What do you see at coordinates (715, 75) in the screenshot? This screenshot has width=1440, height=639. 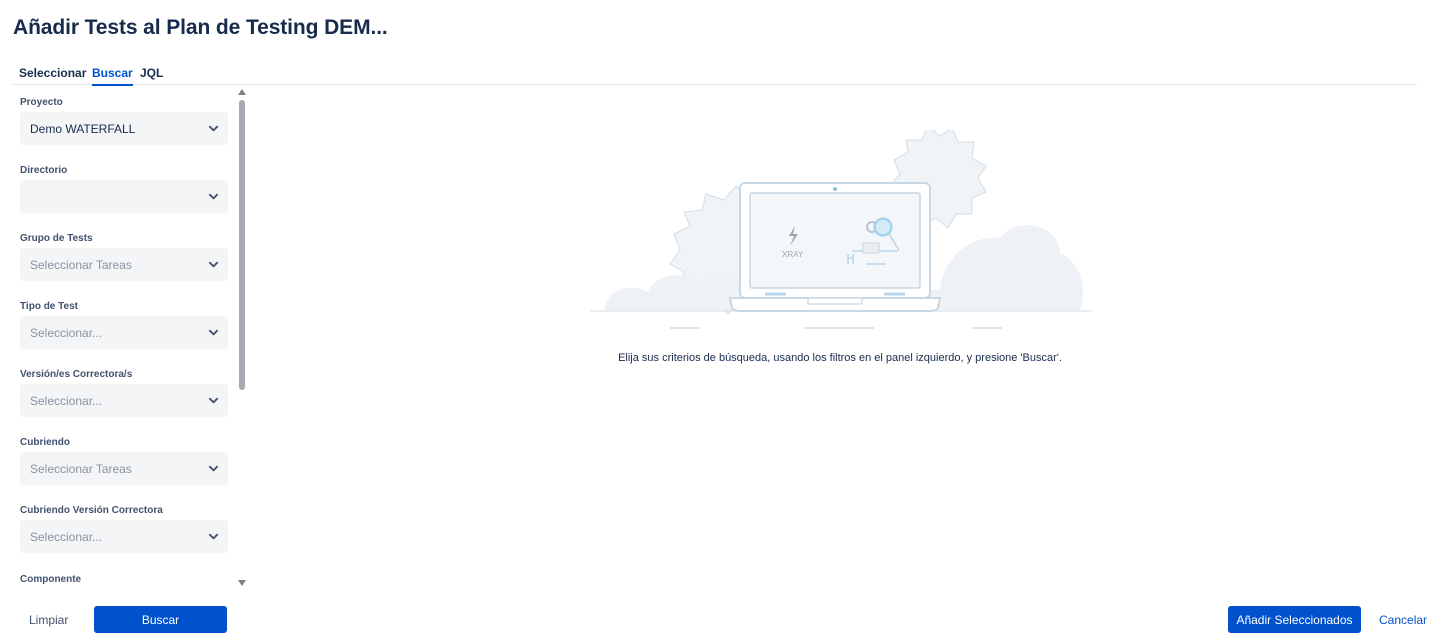 I see `tab-bar: Seleccionar Buscar JQL` at bounding box center [715, 75].